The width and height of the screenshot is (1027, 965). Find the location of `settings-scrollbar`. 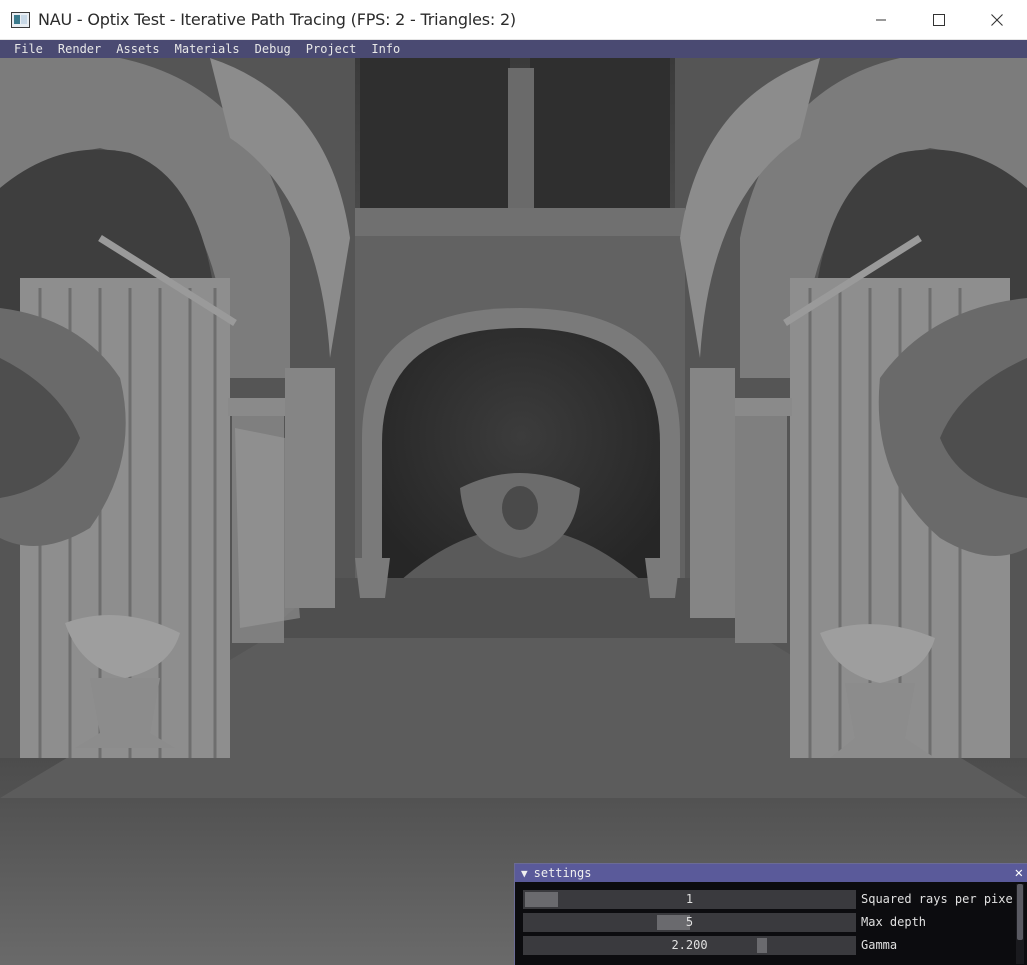

settings-scrollbar is located at coordinates (1020, 924).